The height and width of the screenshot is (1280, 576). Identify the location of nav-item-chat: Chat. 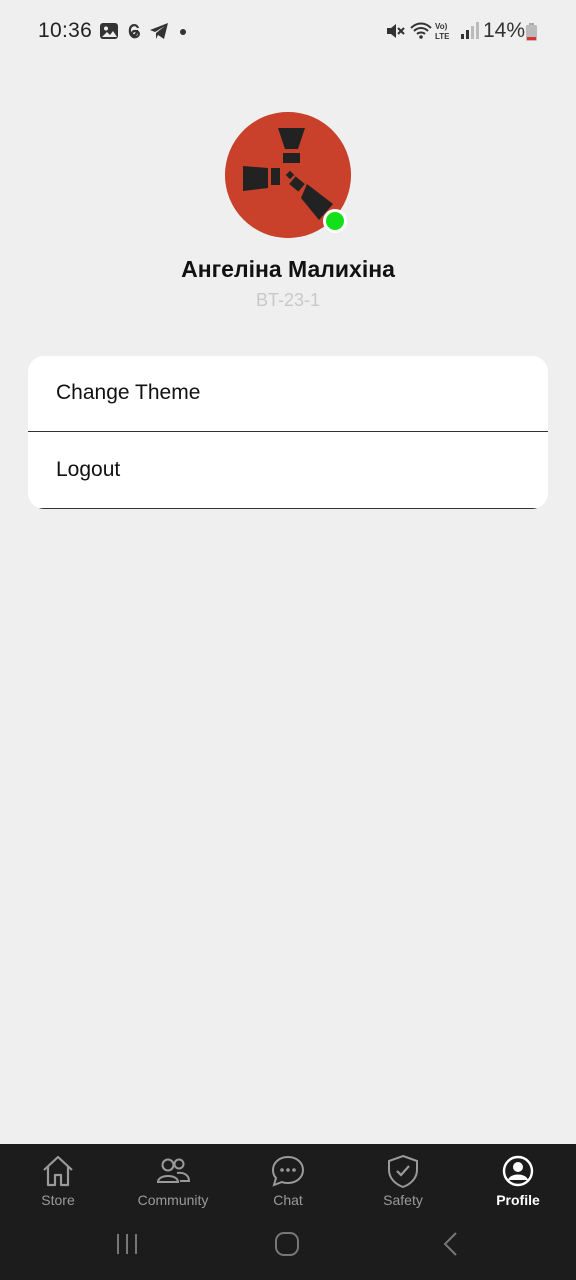
(288, 1189).